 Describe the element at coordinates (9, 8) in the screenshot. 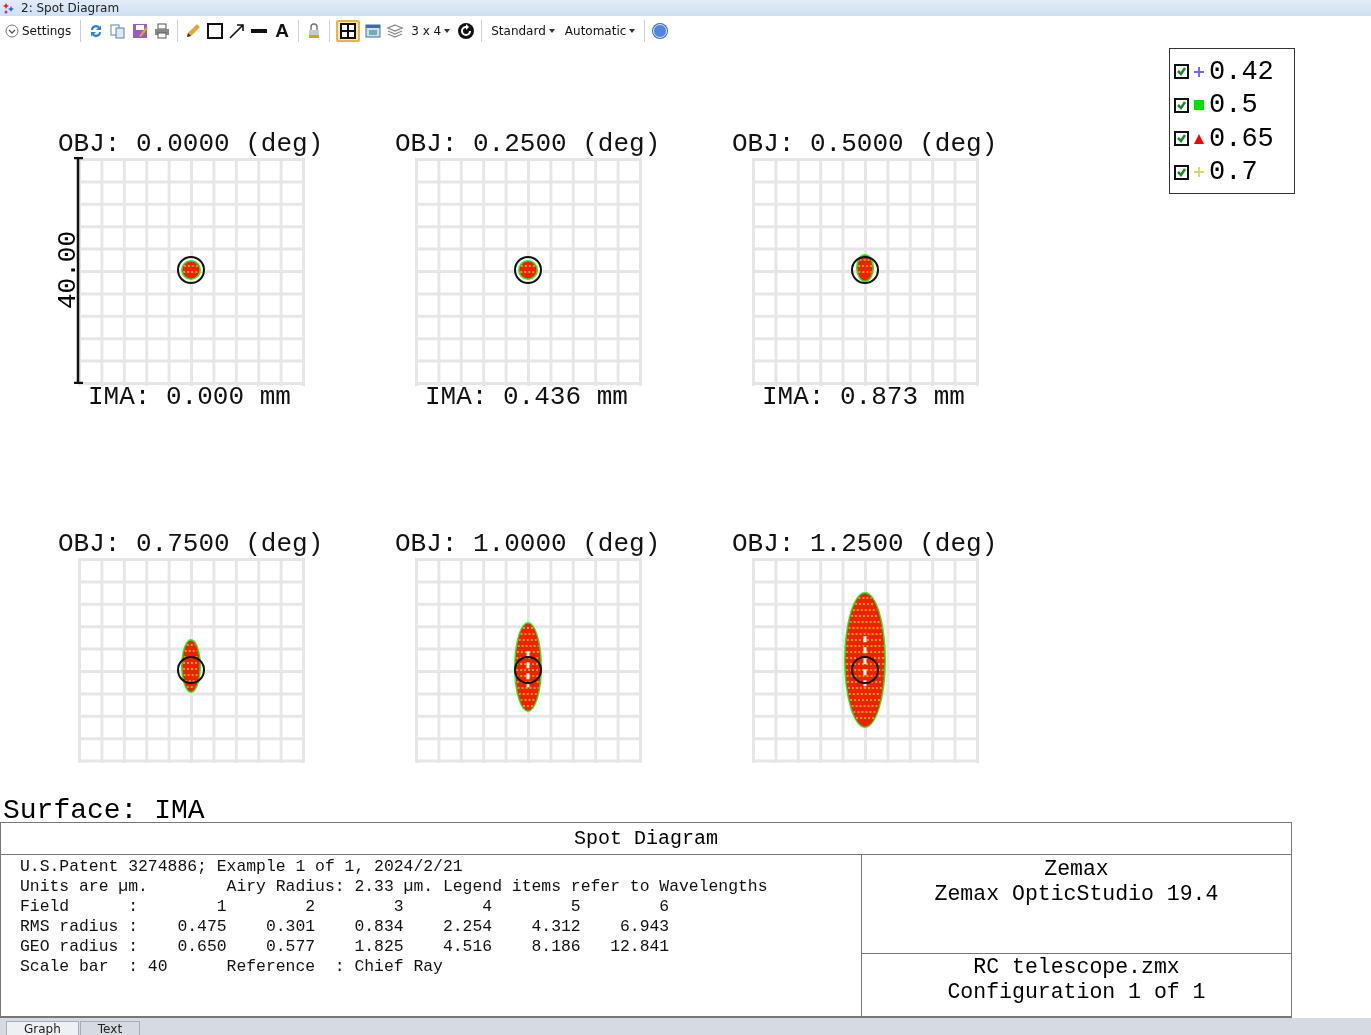

I see `sparkle-icon` at that location.